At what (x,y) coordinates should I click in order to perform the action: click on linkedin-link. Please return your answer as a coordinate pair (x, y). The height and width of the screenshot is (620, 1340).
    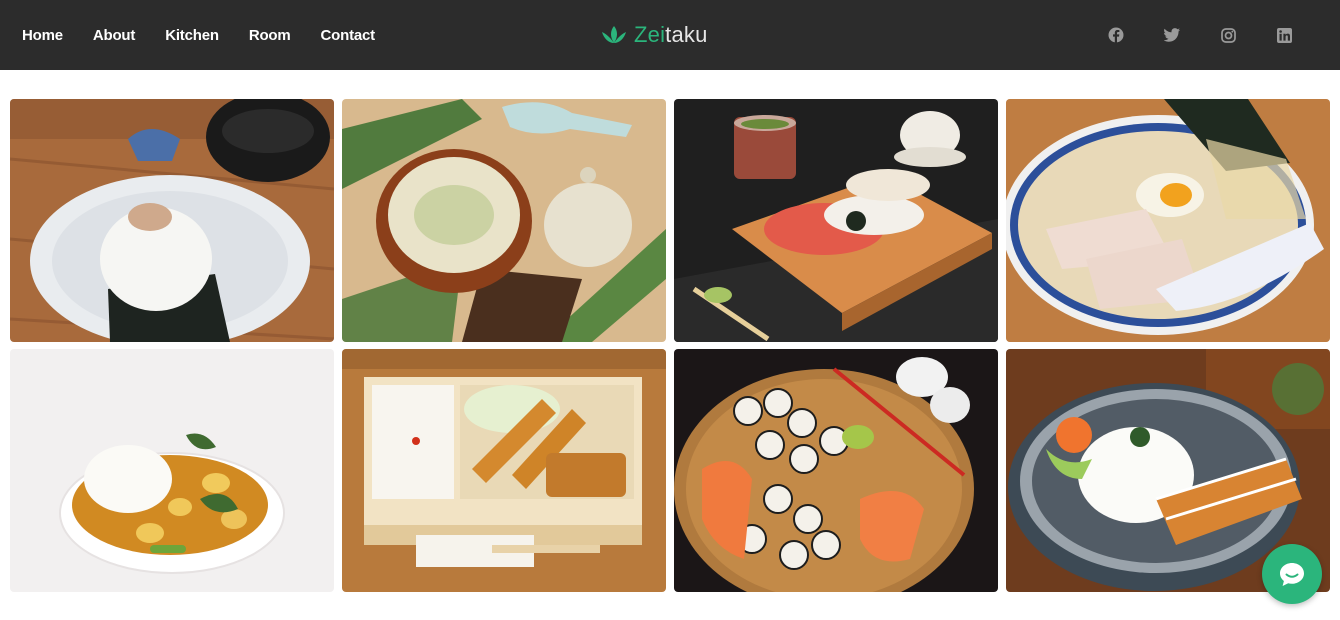
    Looking at the image, I should click on (1284, 35).